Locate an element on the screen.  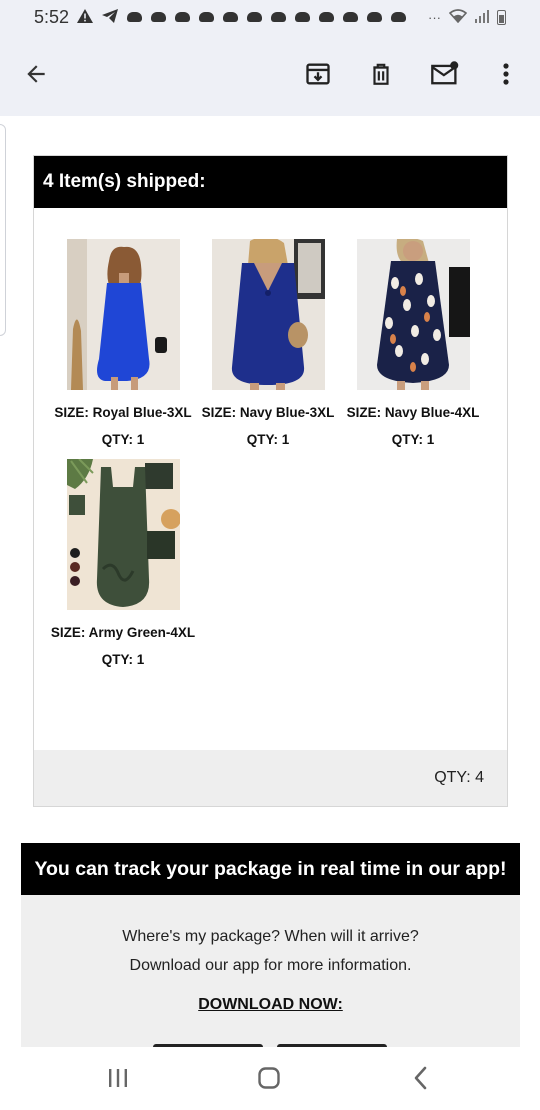
track-question: Where's my package? When will it arrive? is located at coordinates (270, 936).